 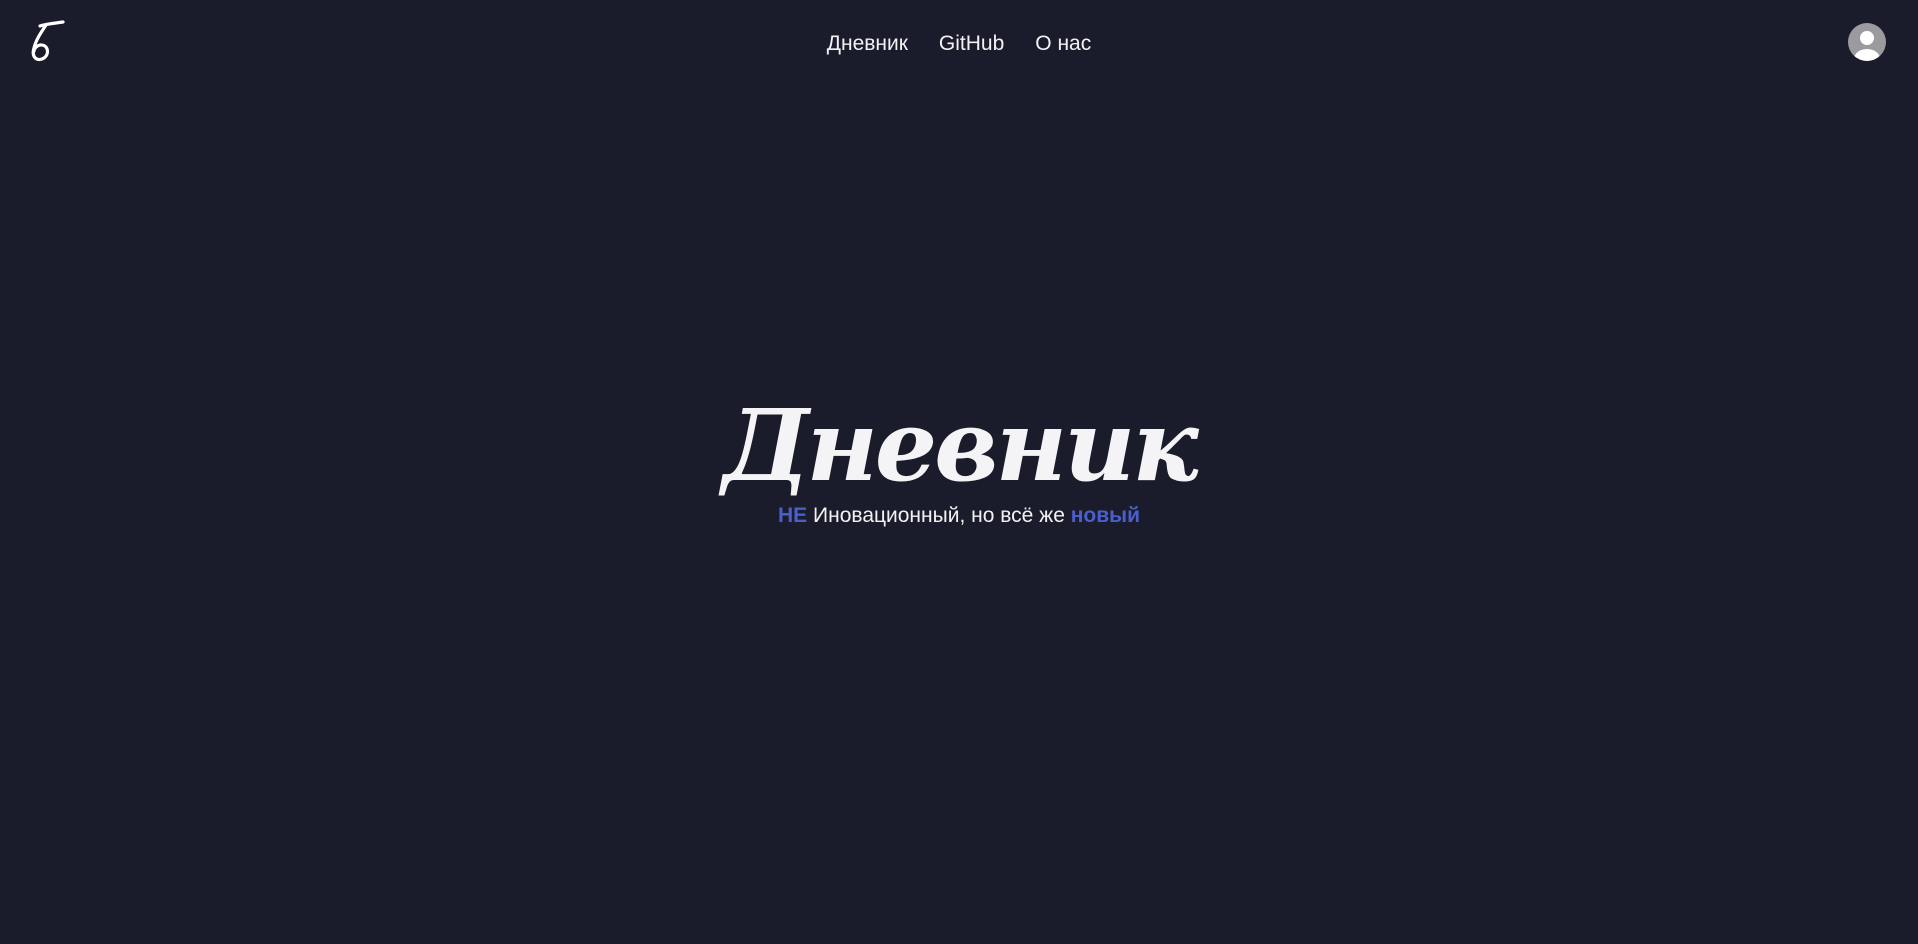 What do you see at coordinates (939, 515) in the screenshot?
I see `subtitle-middle: Иновационный, но всё же` at bounding box center [939, 515].